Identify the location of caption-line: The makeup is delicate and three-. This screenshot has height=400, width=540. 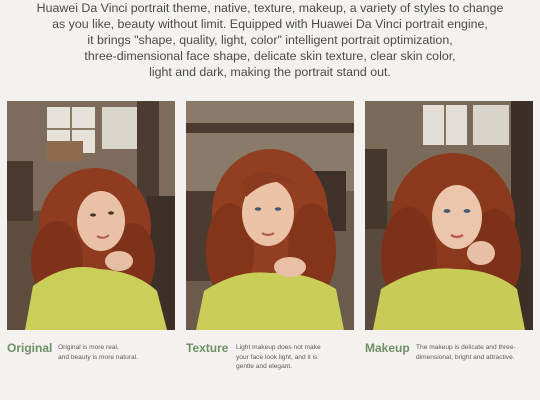
(466, 347).